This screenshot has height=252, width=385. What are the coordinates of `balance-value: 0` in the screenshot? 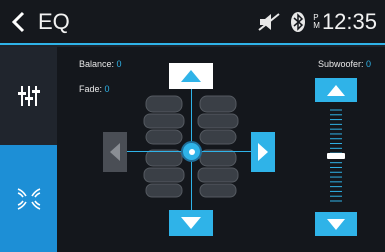 It's located at (119, 64).